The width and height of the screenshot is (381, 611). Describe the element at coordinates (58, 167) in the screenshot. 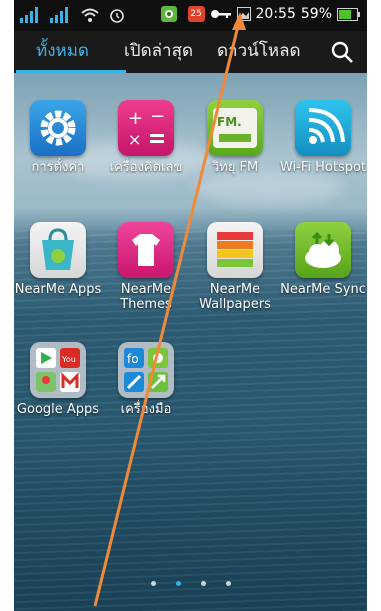

I see `app-label: การตั้งค่า` at that location.